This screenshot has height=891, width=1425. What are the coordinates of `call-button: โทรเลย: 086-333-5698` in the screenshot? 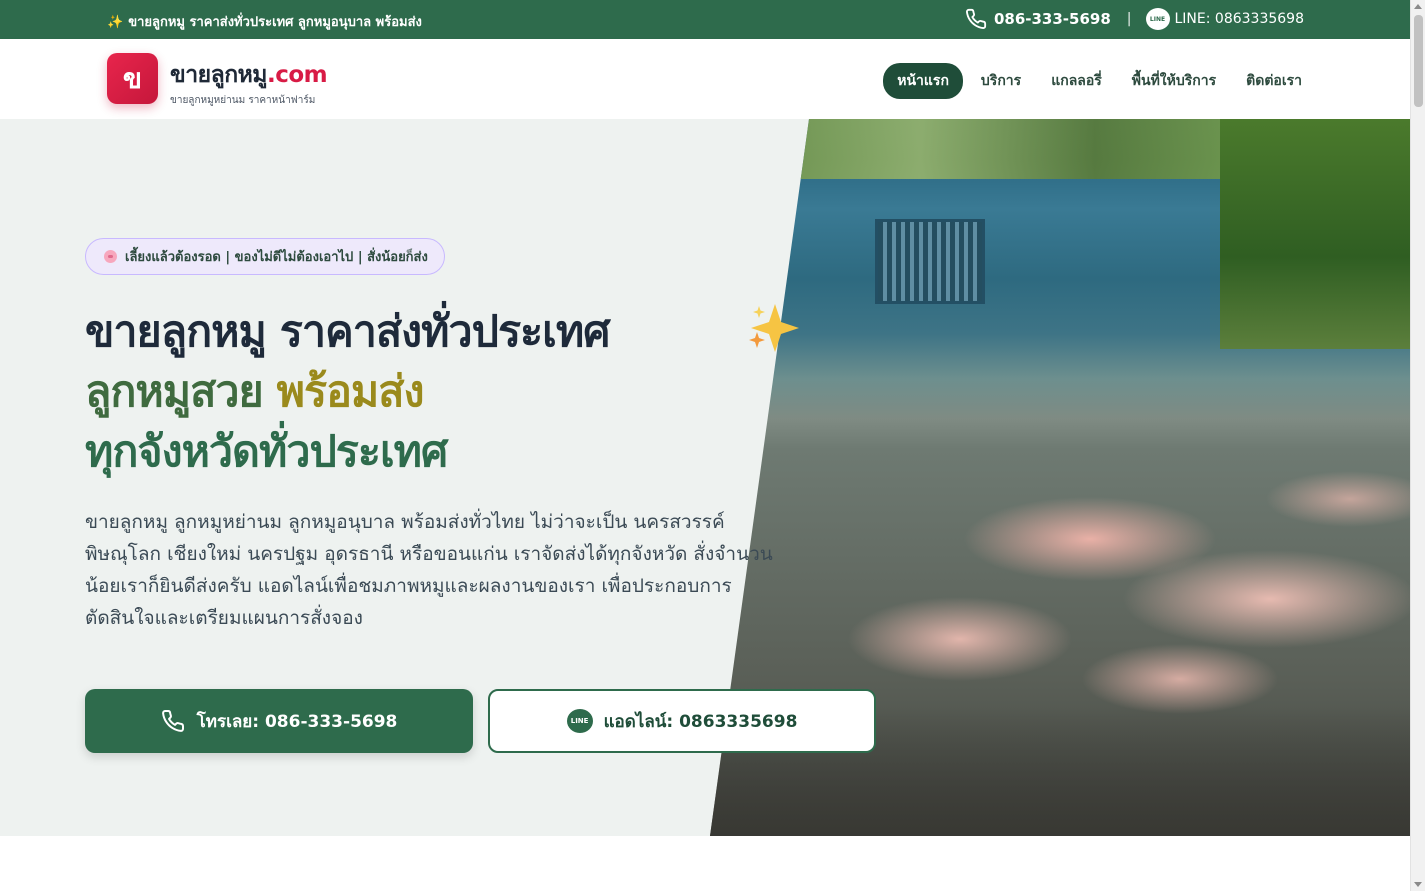 It's located at (279, 721).